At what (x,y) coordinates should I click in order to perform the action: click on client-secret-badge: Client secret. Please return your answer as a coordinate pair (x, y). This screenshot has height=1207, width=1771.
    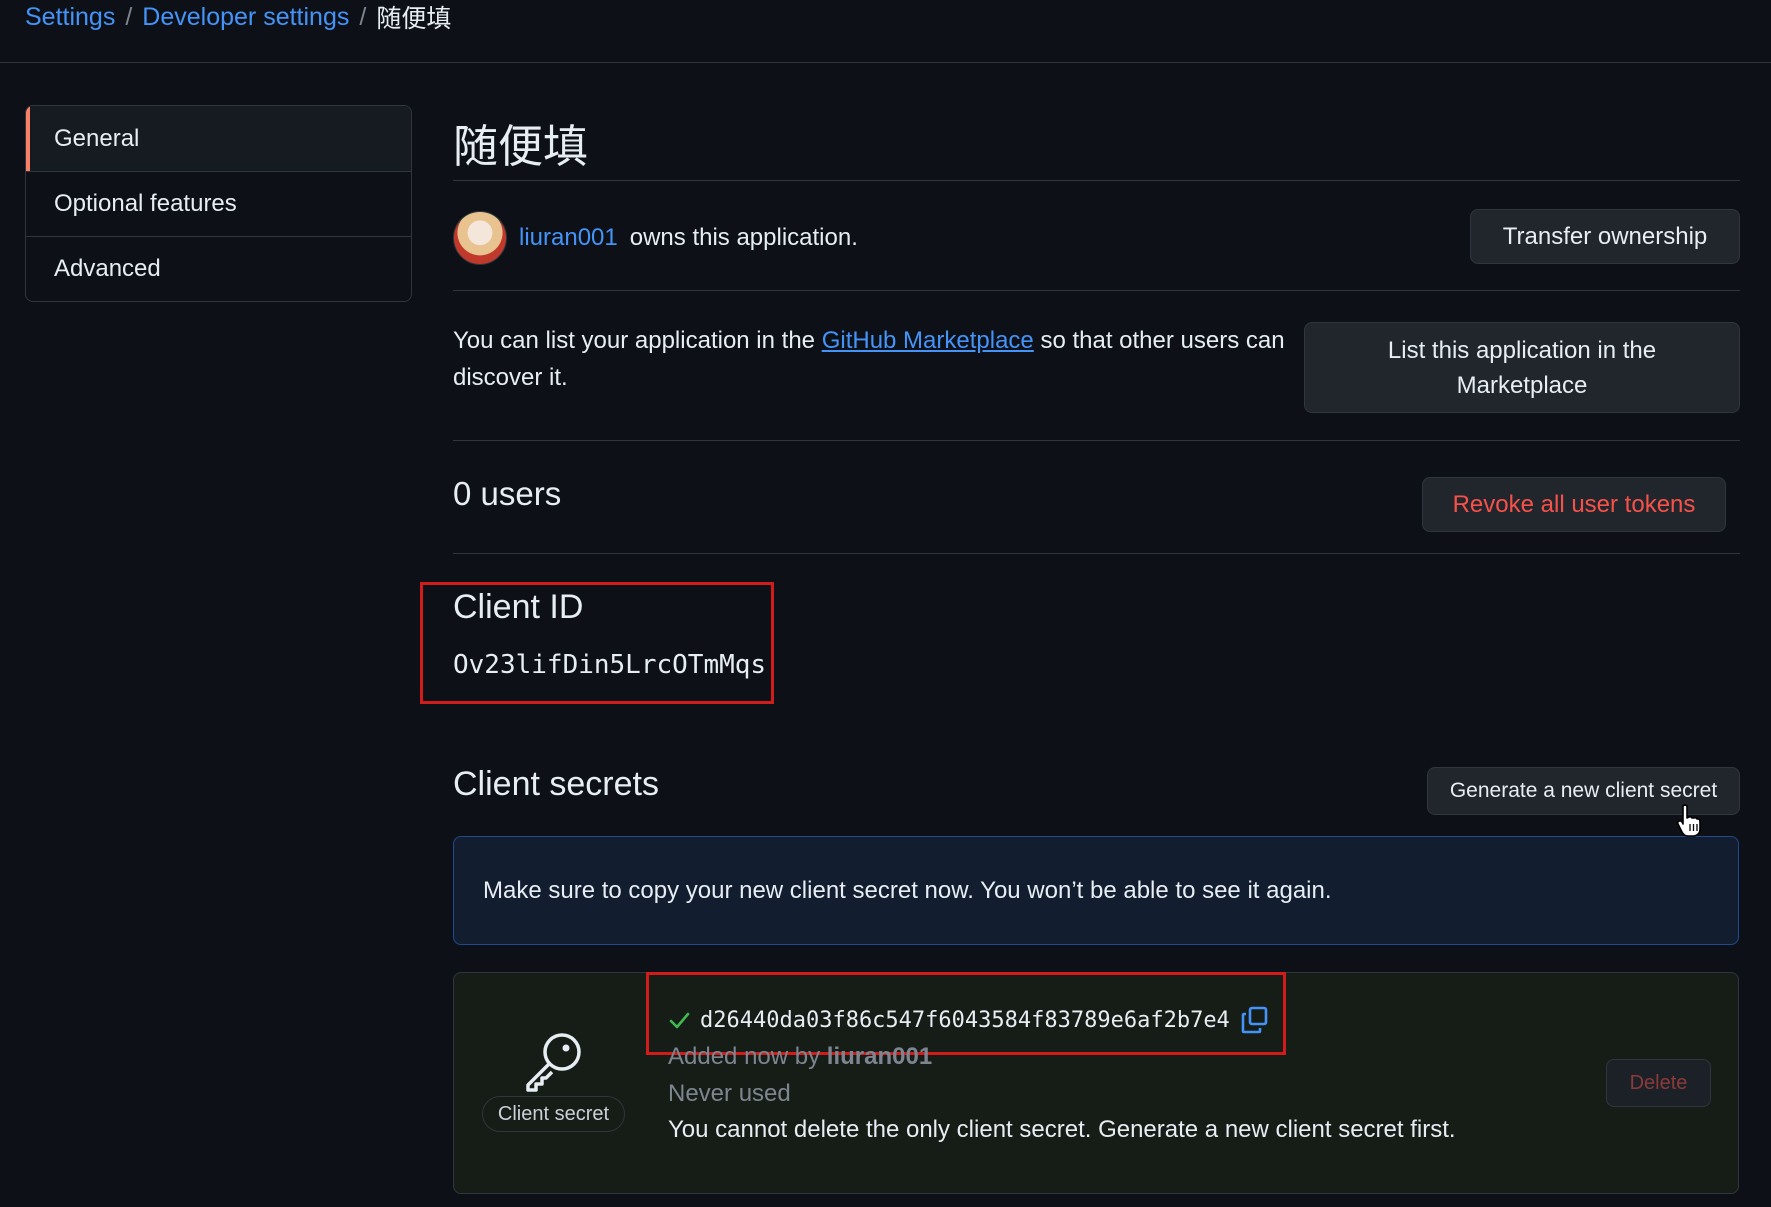
    Looking at the image, I should click on (553, 1114).